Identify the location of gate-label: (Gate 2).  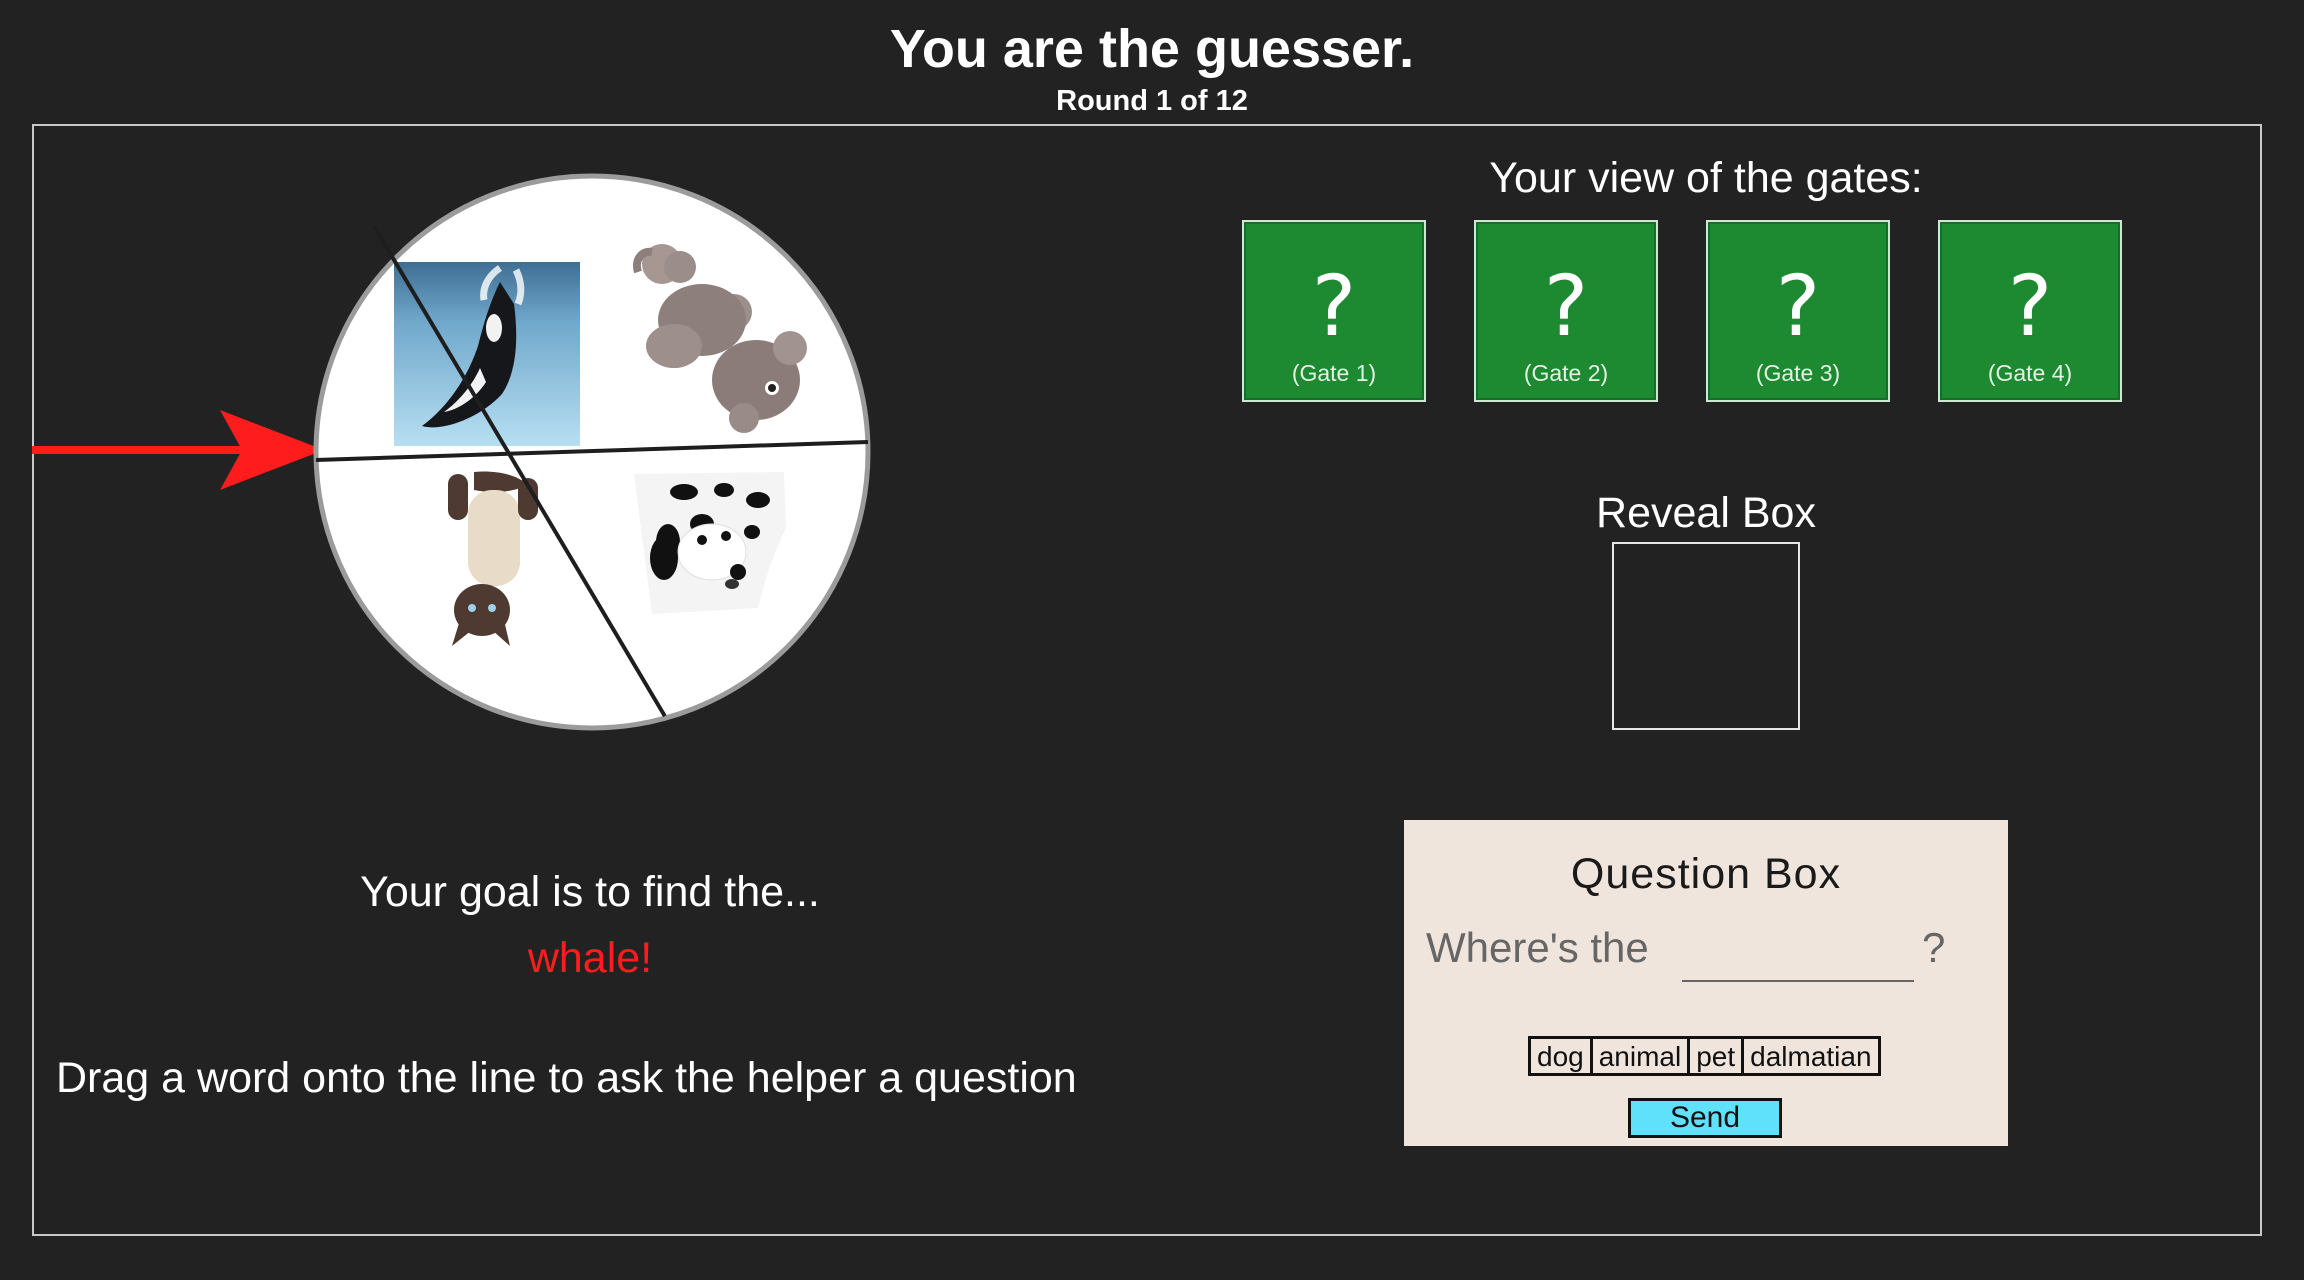
(1566, 373).